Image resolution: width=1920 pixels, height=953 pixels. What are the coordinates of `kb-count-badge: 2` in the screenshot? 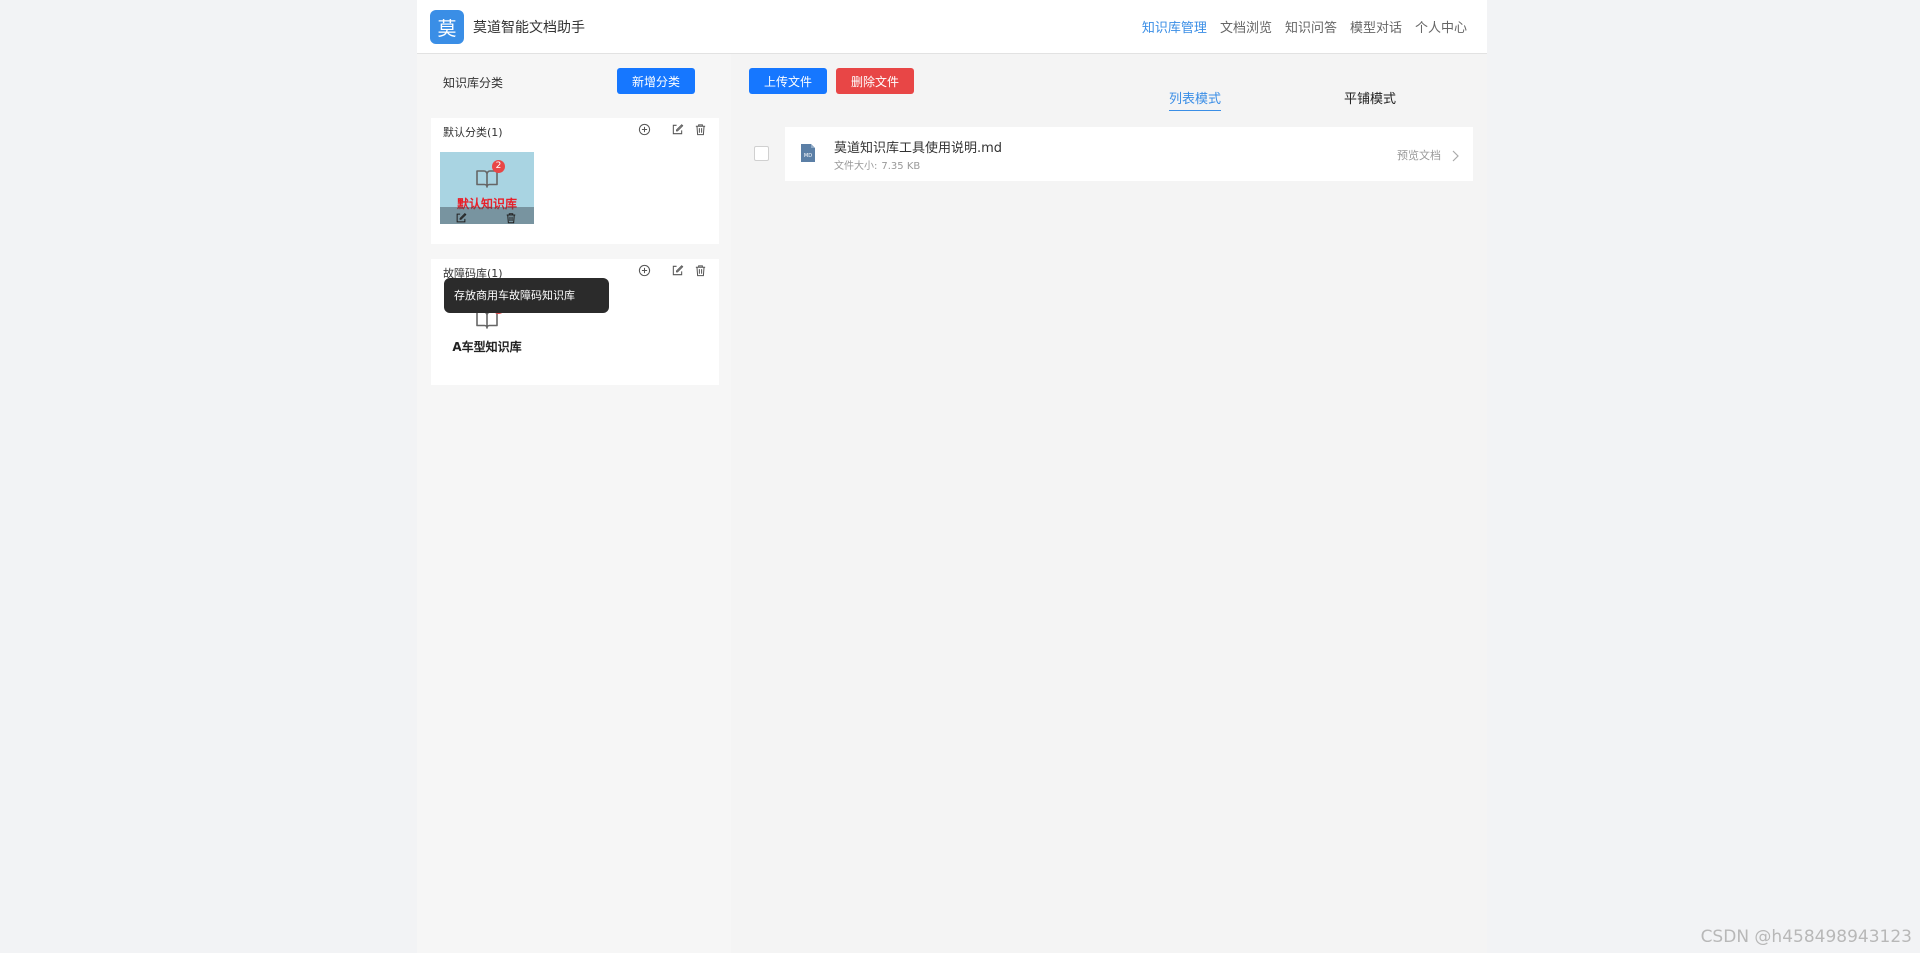 It's located at (498, 166).